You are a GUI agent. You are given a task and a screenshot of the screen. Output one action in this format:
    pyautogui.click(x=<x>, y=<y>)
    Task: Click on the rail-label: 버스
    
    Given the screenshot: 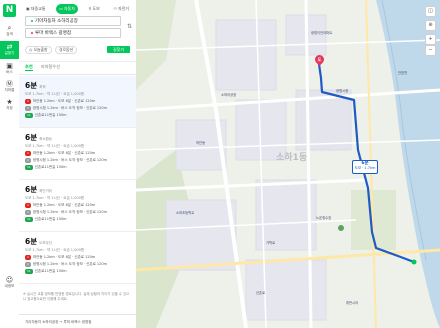 What is the action you would take?
    pyautogui.click(x=9, y=72)
    